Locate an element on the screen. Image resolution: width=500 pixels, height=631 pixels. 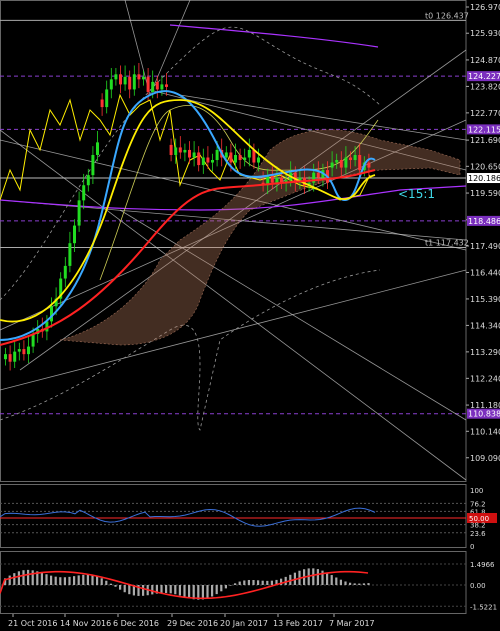
price-tick-label: 110.140 is located at coordinates (485, 431).